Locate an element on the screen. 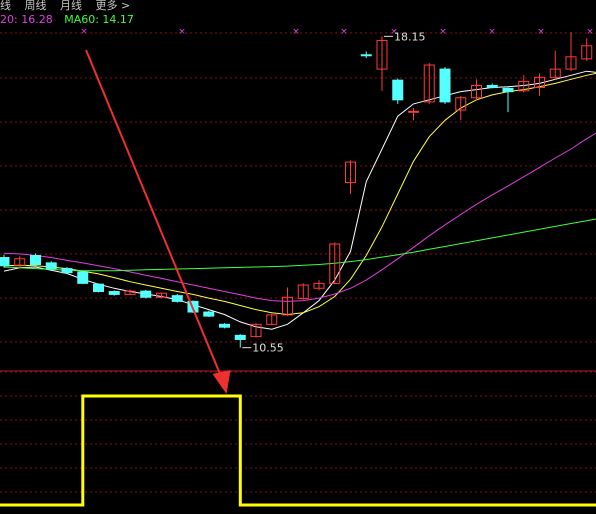 The height and width of the screenshot is (514, 596). candle-up is located at coordinates (413, 111).